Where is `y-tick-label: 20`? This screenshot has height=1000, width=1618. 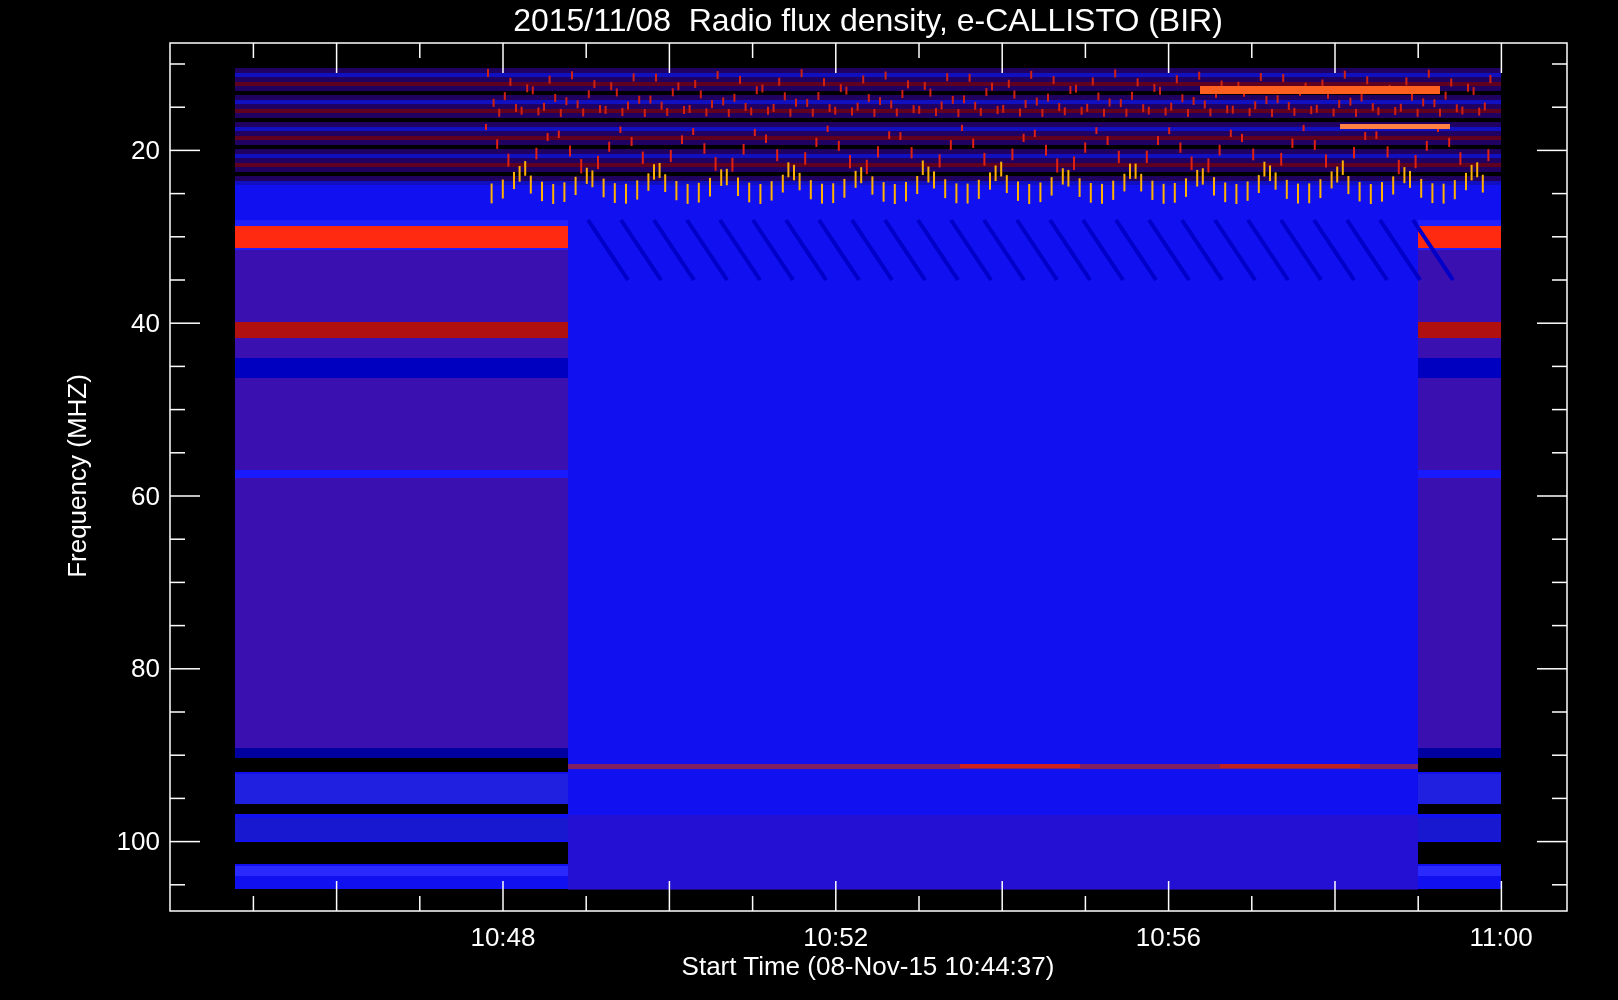 y-tick-label: 20 is located at coordinates (145, 150).